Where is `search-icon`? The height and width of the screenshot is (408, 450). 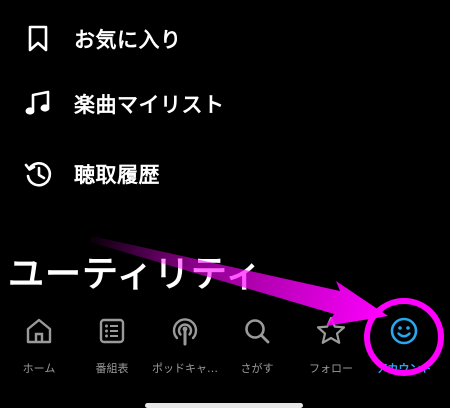 search-icon is located at coordinates (257, 331).